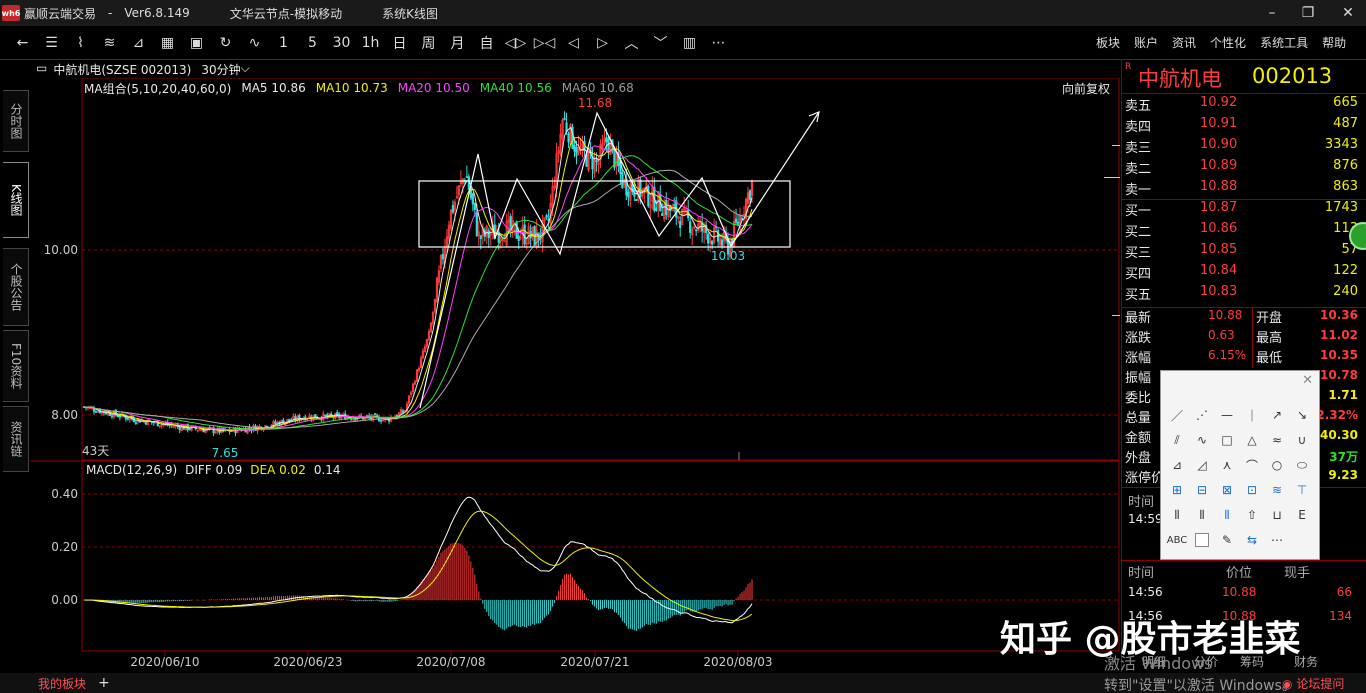 The image size is (1366, 693). What do you see at coordinates (64, 494) in the screenshot?
I see `macd-tick-label: 0.40` at bounding box center [64, 494].